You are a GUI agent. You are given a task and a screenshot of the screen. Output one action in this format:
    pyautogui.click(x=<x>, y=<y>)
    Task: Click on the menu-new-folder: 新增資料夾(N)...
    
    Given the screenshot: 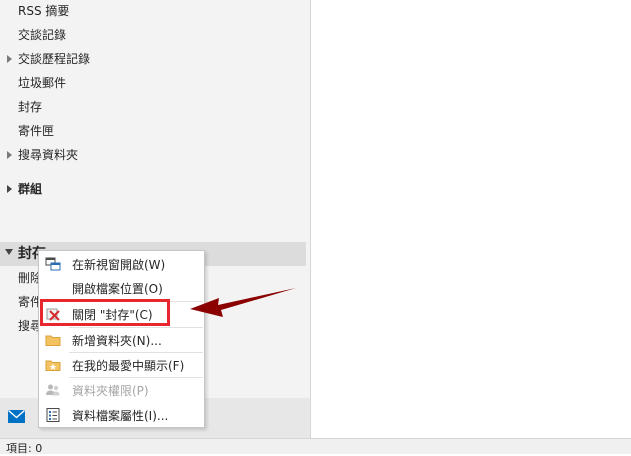 What is the action you would take?
    pyautogui.click(x=121, y=340)
    